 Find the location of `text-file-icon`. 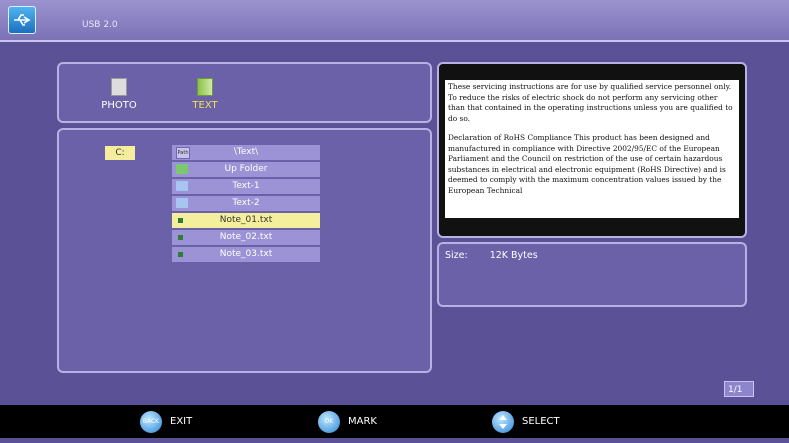

text-file-icon is located at coordinates (205, 87).